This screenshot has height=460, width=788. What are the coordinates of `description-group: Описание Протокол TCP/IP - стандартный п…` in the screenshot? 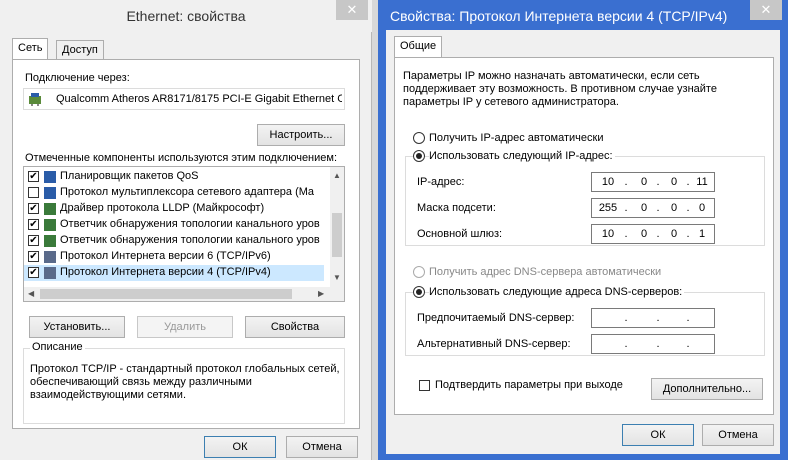 It's located at (184, 382).